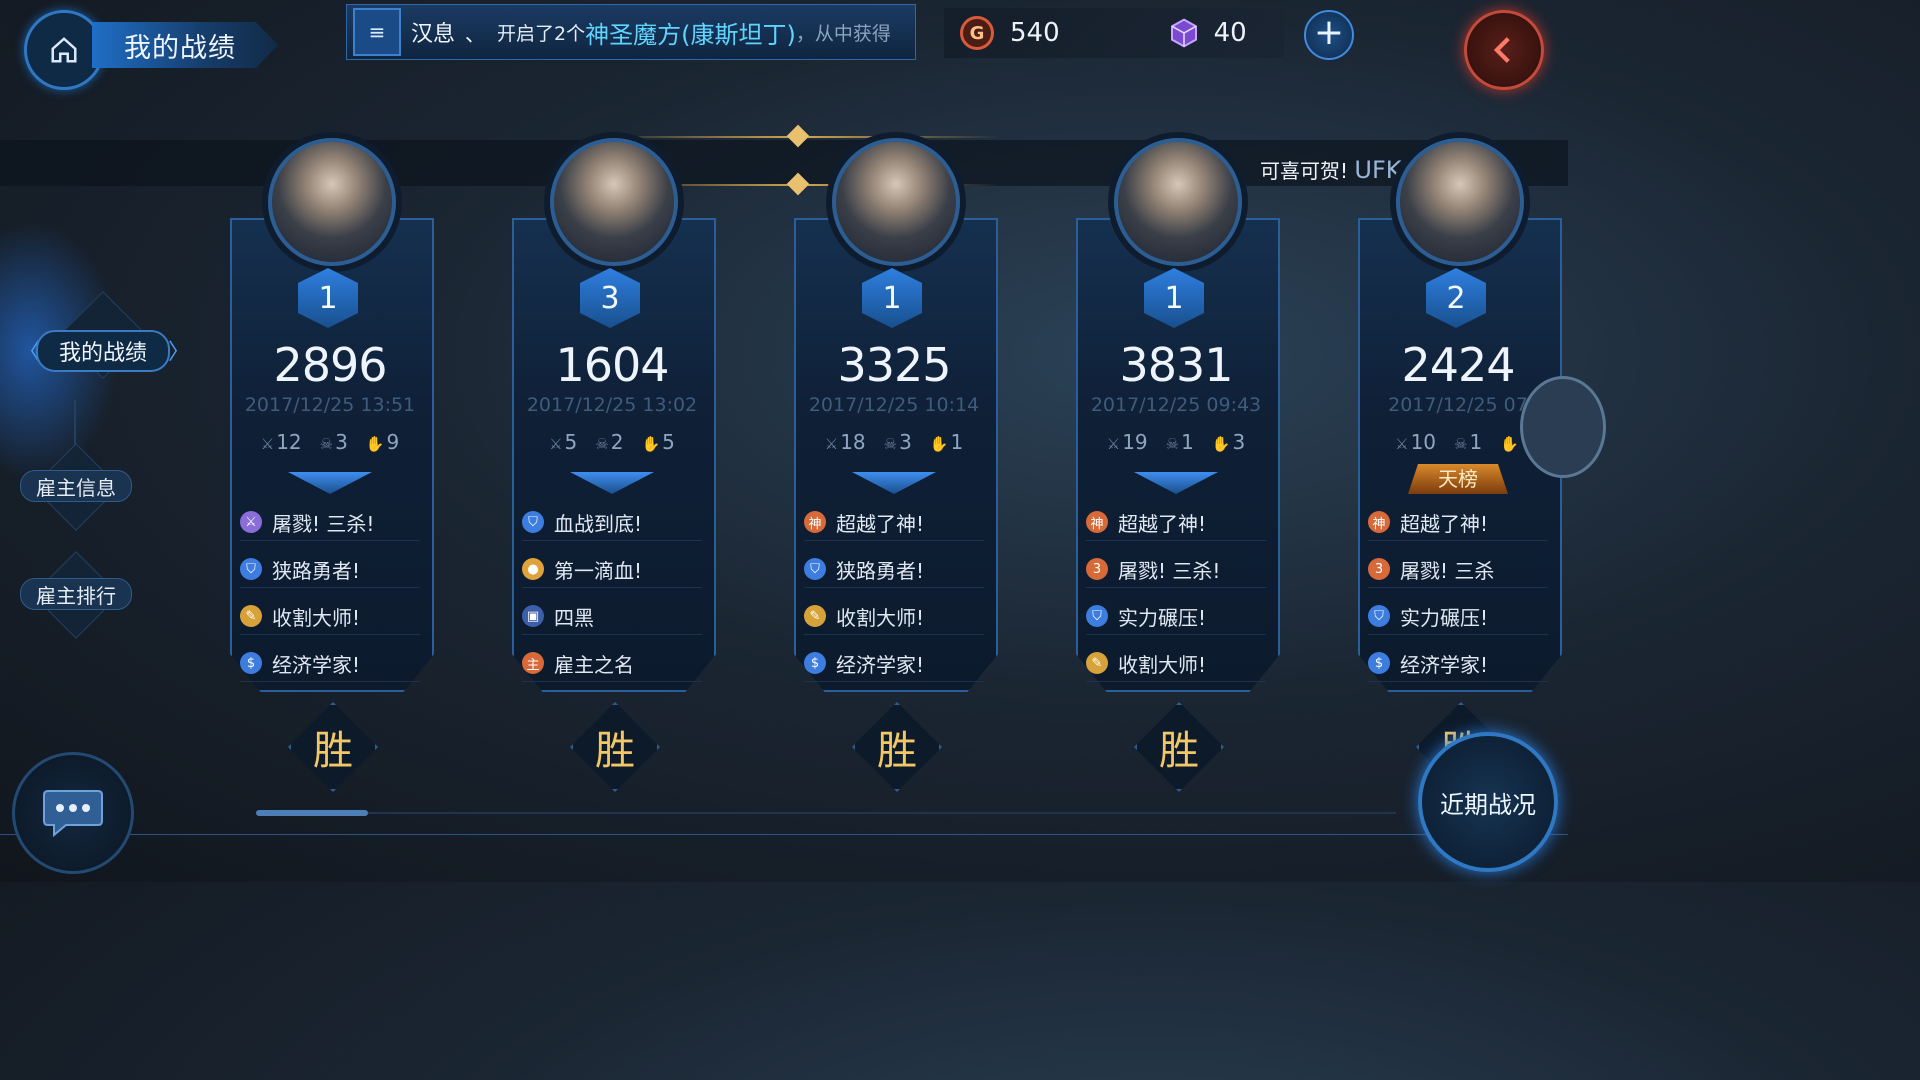 The width and height of the screenshot is (1920, 1080). I want to click on add-currency-button: +, so click(1329, 35).